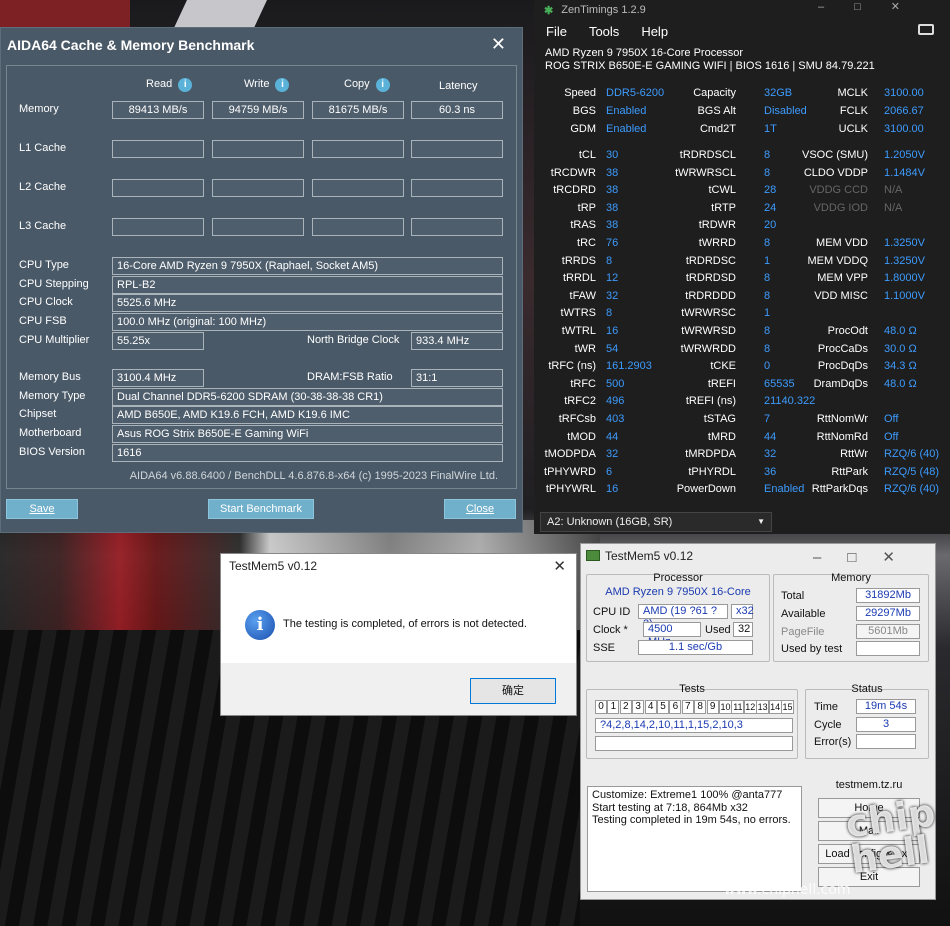 This screenshot has width=950, height=926. I want to click on test-number: 9, so click(712, 707).